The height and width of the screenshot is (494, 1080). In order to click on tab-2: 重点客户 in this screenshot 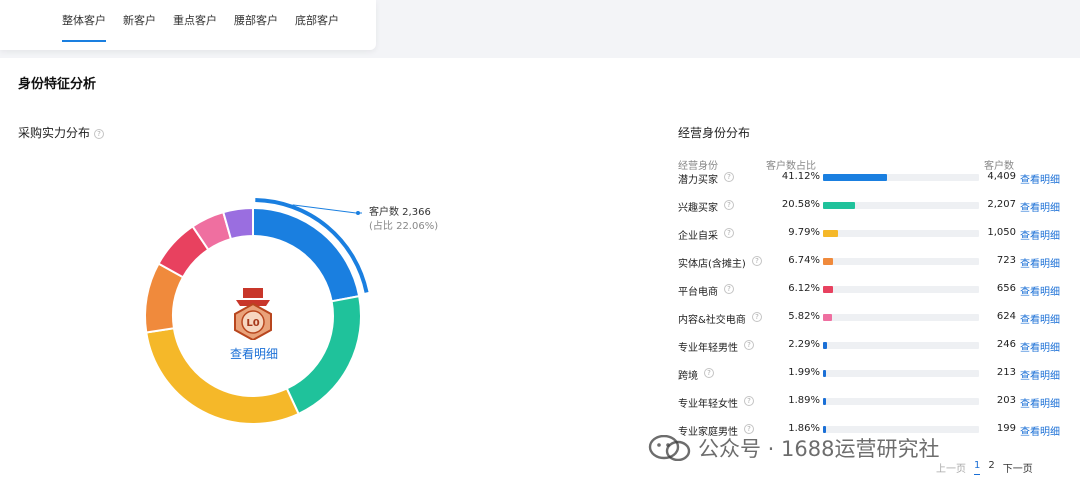, I will do `click(195, 25)`.